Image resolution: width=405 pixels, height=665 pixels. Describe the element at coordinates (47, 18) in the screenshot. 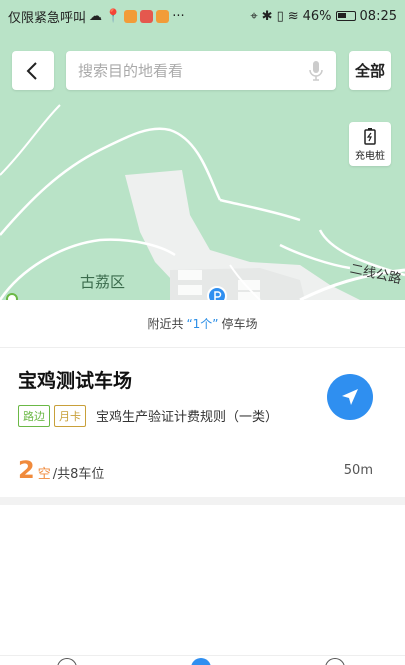

I see `carrier-text: 仅限紧急呼叫` at that location.